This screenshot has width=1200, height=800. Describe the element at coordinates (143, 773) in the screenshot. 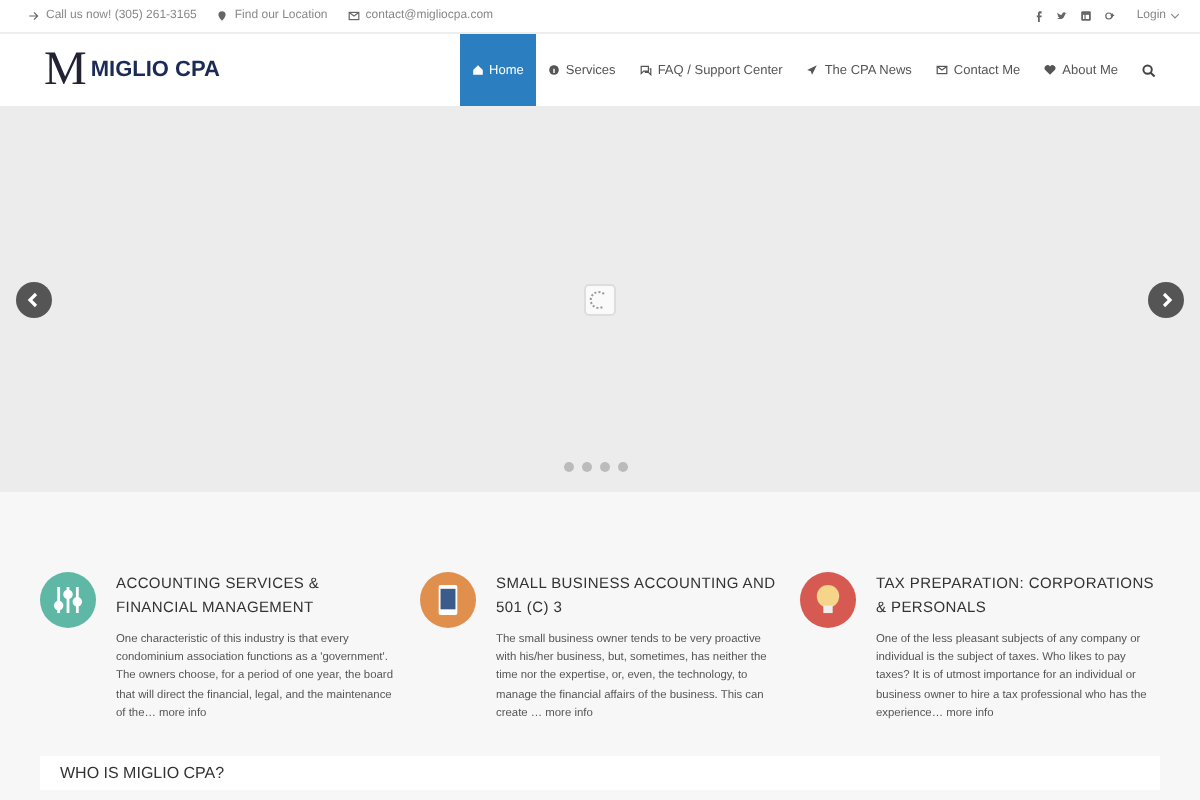

I see `about-heading: WHO IS MIGLIO CPA?` at that location.